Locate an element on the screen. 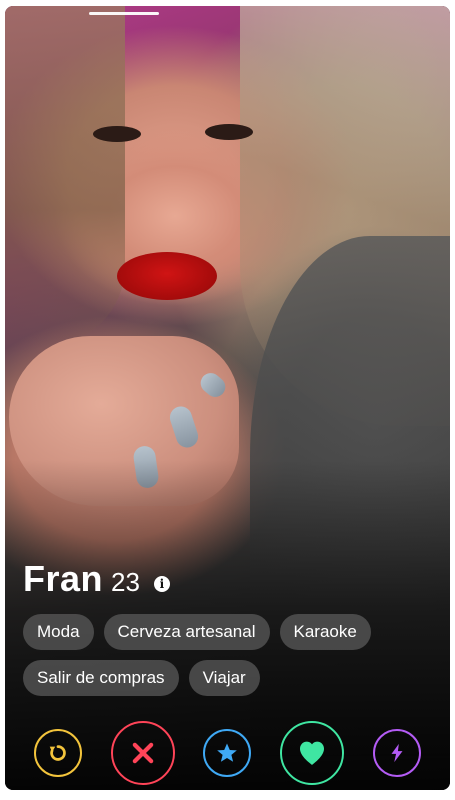  x-icon is located at coordinates (142, 753).